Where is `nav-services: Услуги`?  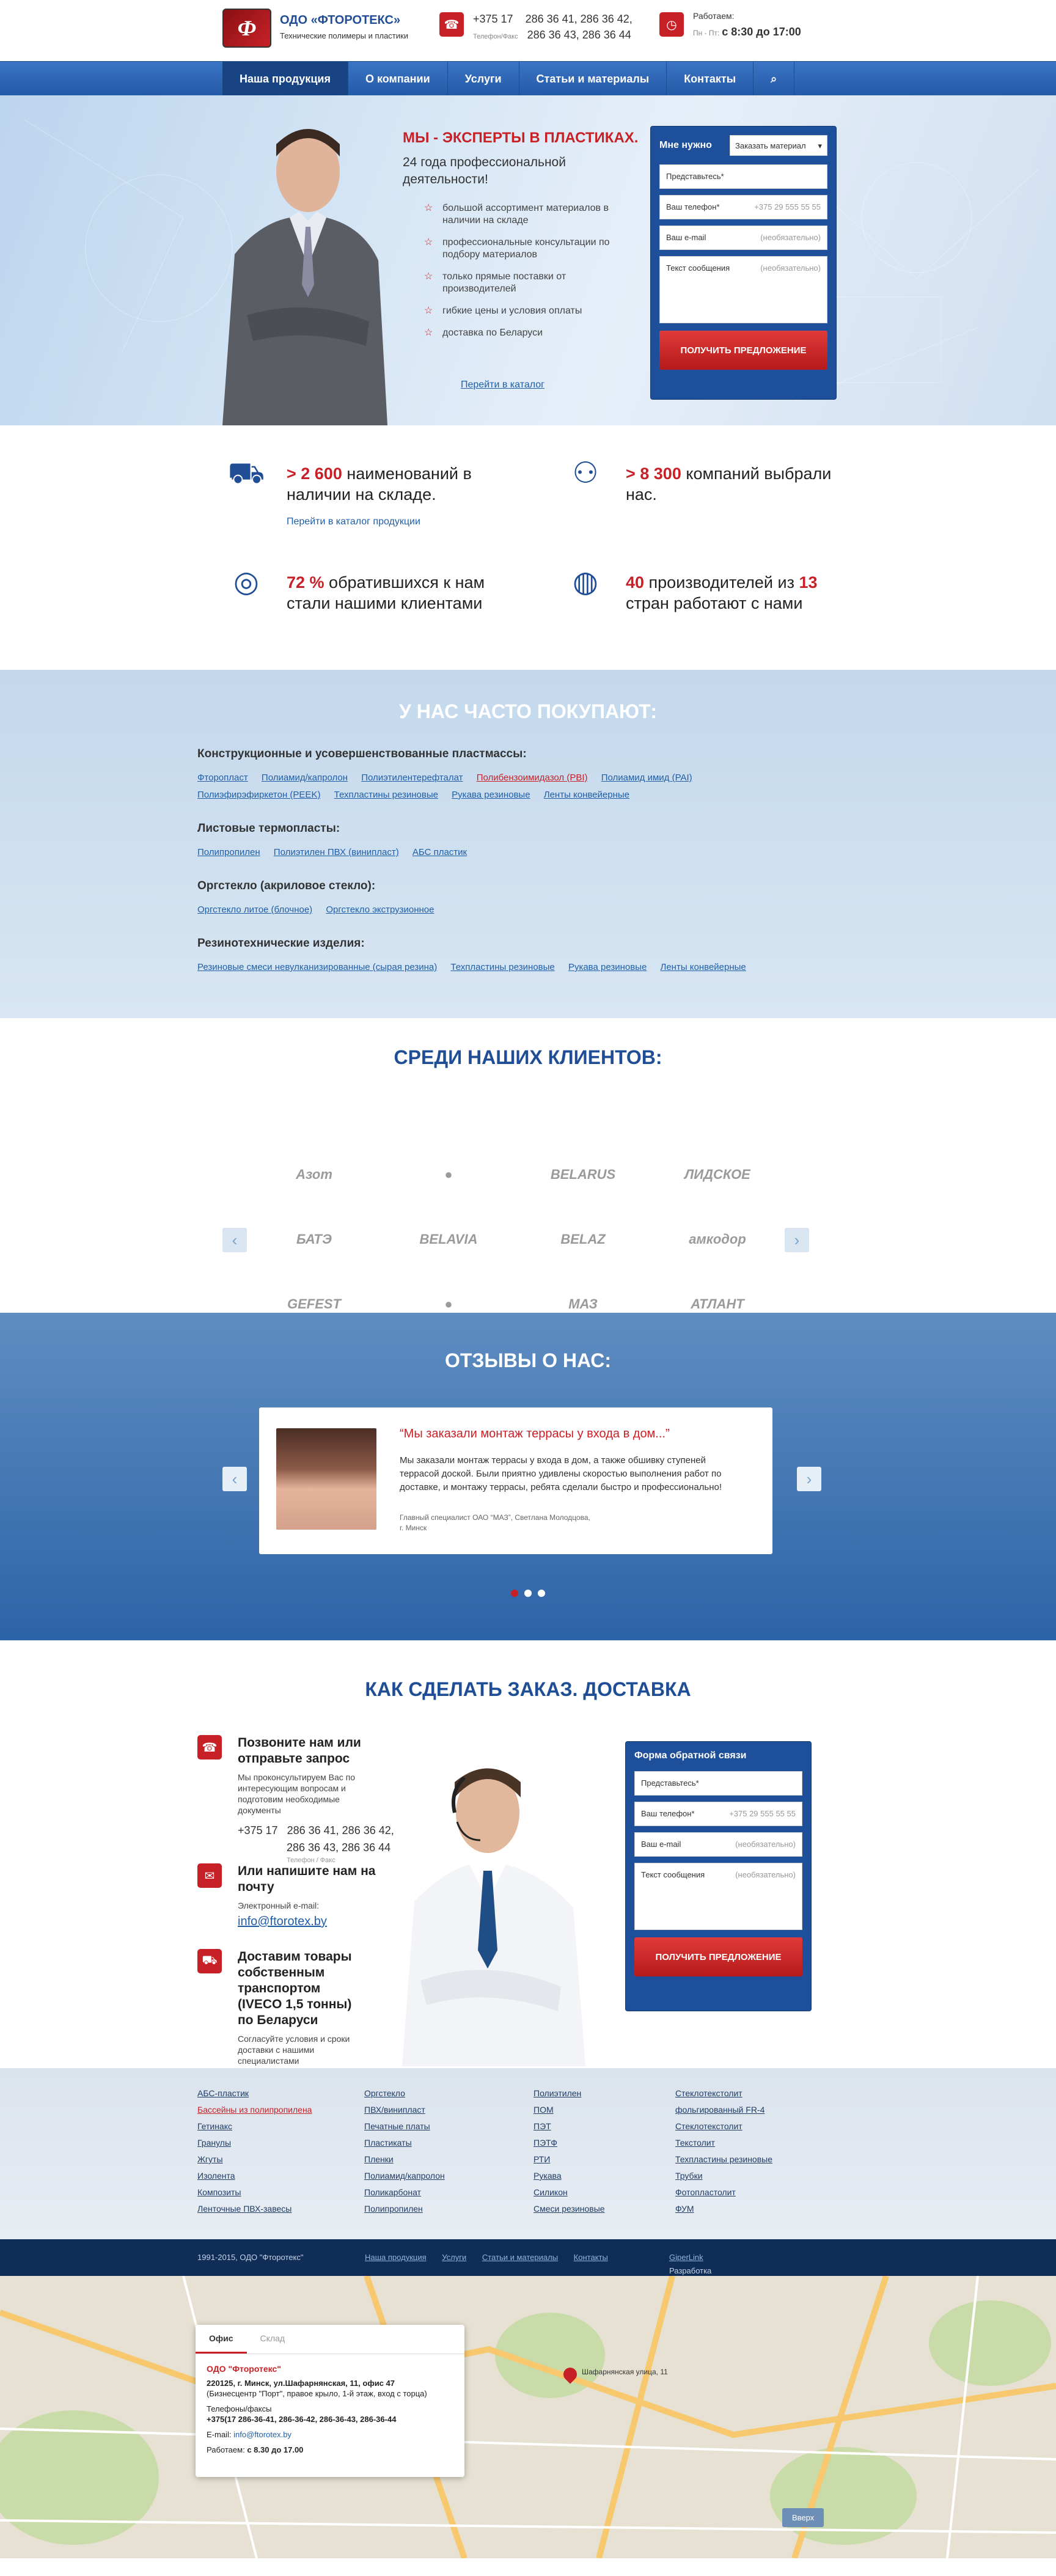
nav-services: Услуги is located at coordinates (484, 79).